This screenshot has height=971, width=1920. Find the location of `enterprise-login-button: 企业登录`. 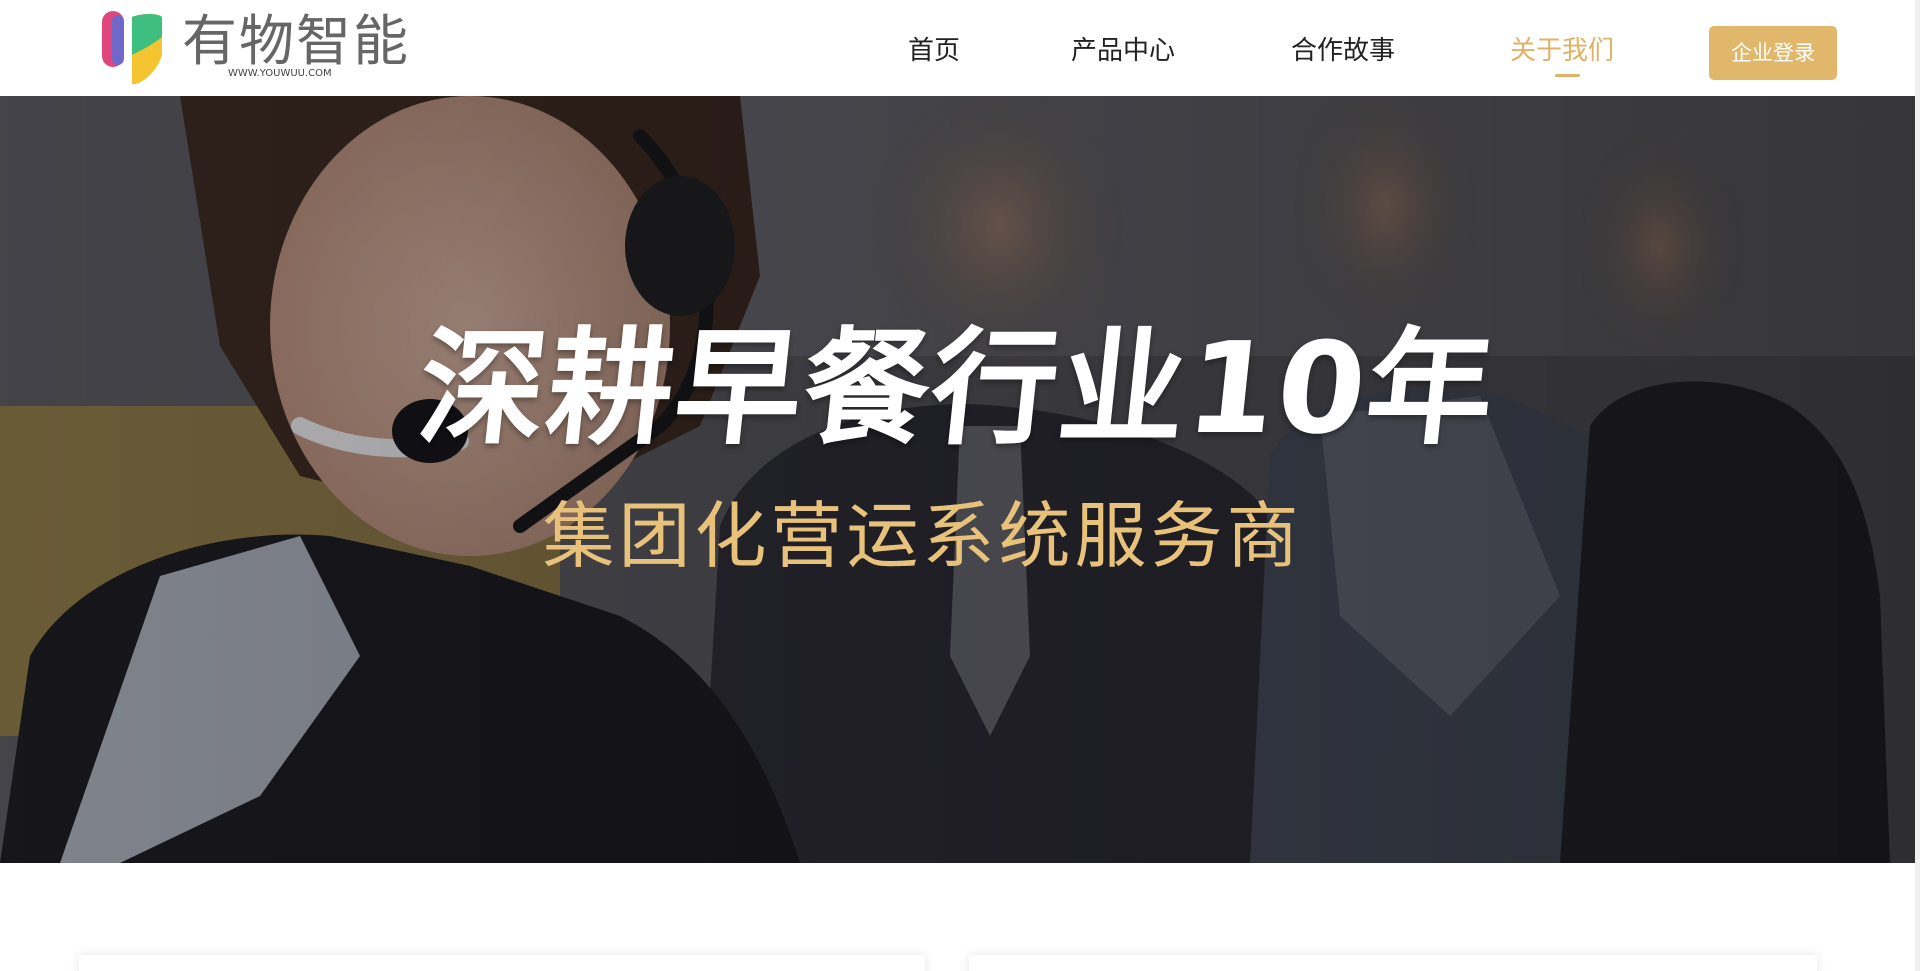

enterprise-login-button: 企业登录 is located at coordinates (1773, 53).